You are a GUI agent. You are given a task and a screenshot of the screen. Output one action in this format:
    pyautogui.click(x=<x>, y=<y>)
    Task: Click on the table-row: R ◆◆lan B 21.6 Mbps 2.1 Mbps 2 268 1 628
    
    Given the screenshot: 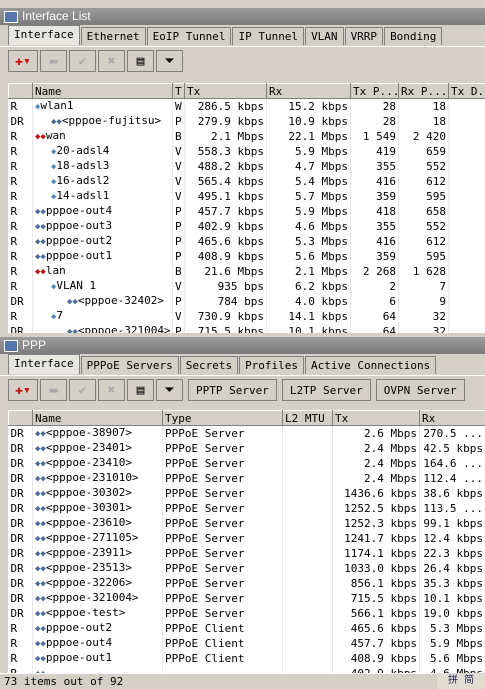 What is the action you would take?
    pyautogui.click(x=246, y=271)
    